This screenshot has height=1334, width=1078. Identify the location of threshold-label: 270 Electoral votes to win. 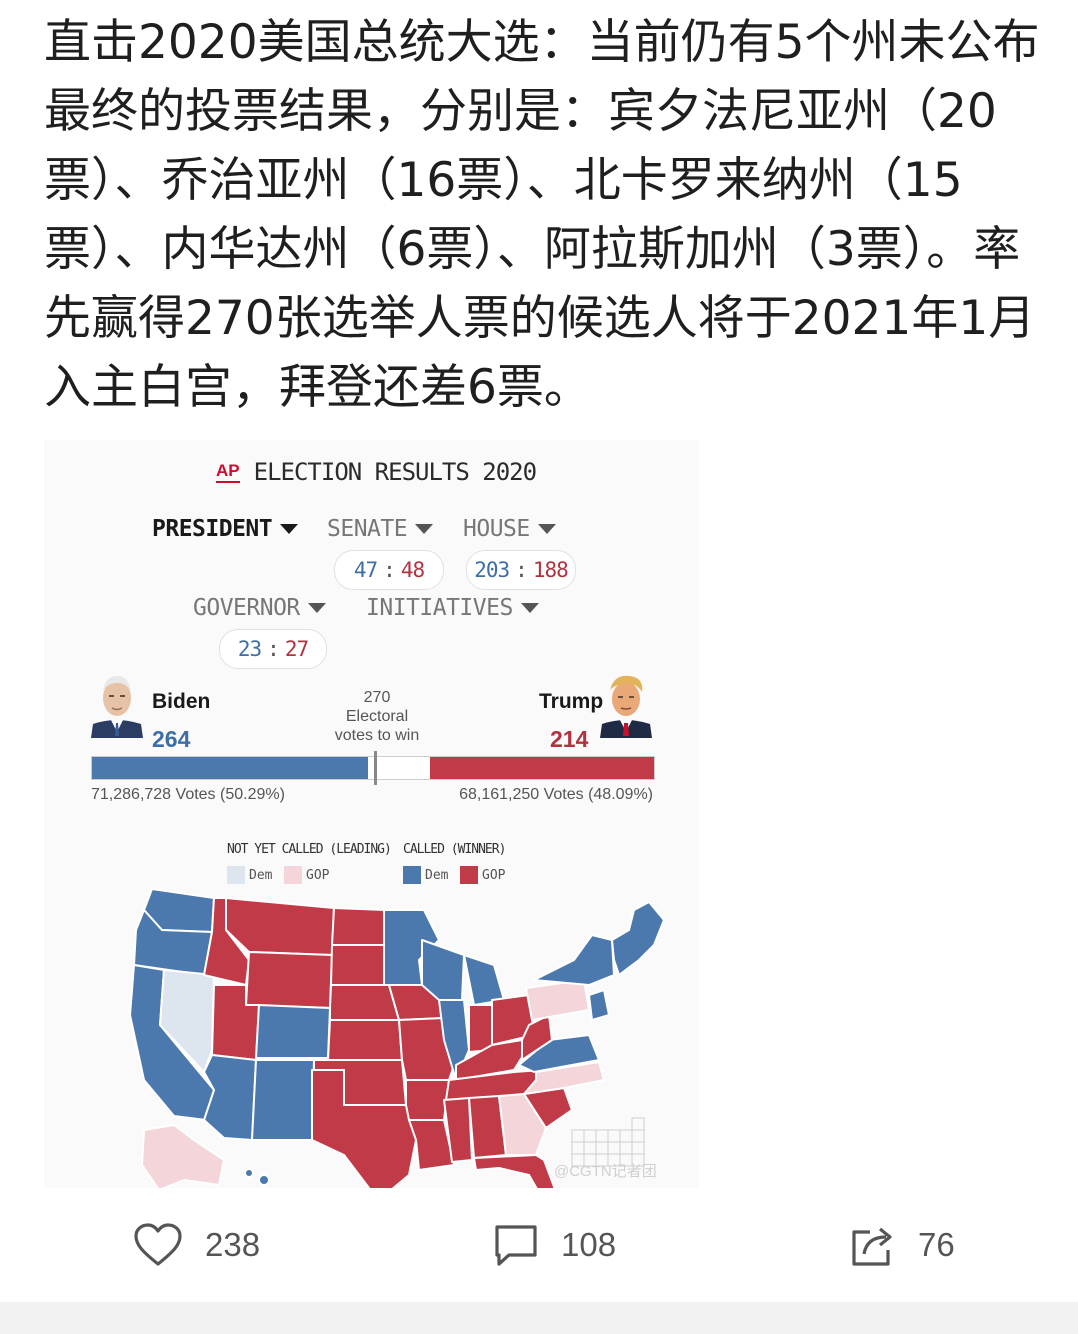
(377, 716).